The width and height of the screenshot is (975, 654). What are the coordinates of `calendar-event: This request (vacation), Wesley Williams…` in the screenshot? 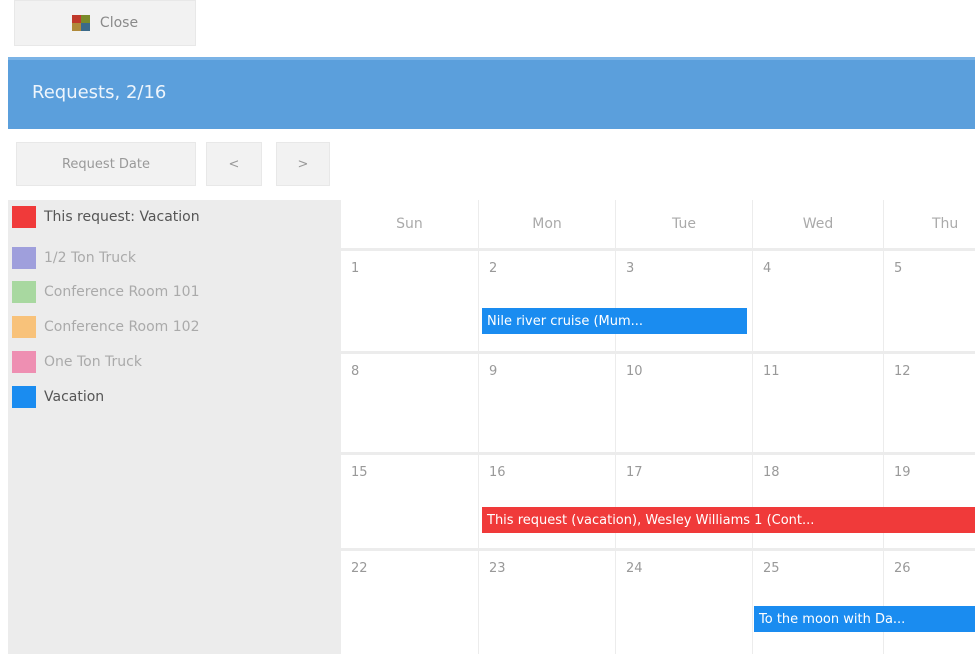 It's located at (728, 520).